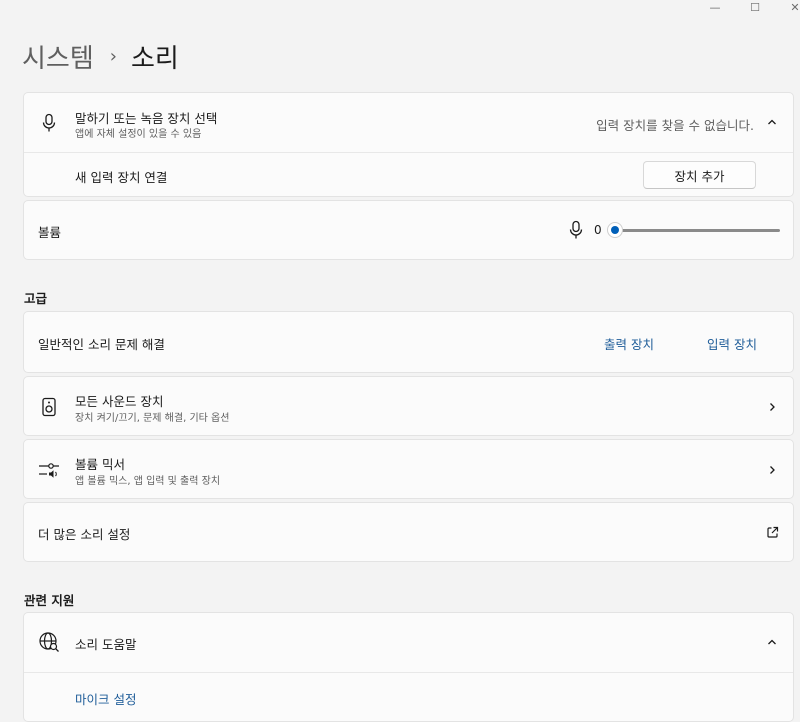 This screenshot has height=722, width=800. I want to click on advanced-heading: 고급, so click(36, 298).